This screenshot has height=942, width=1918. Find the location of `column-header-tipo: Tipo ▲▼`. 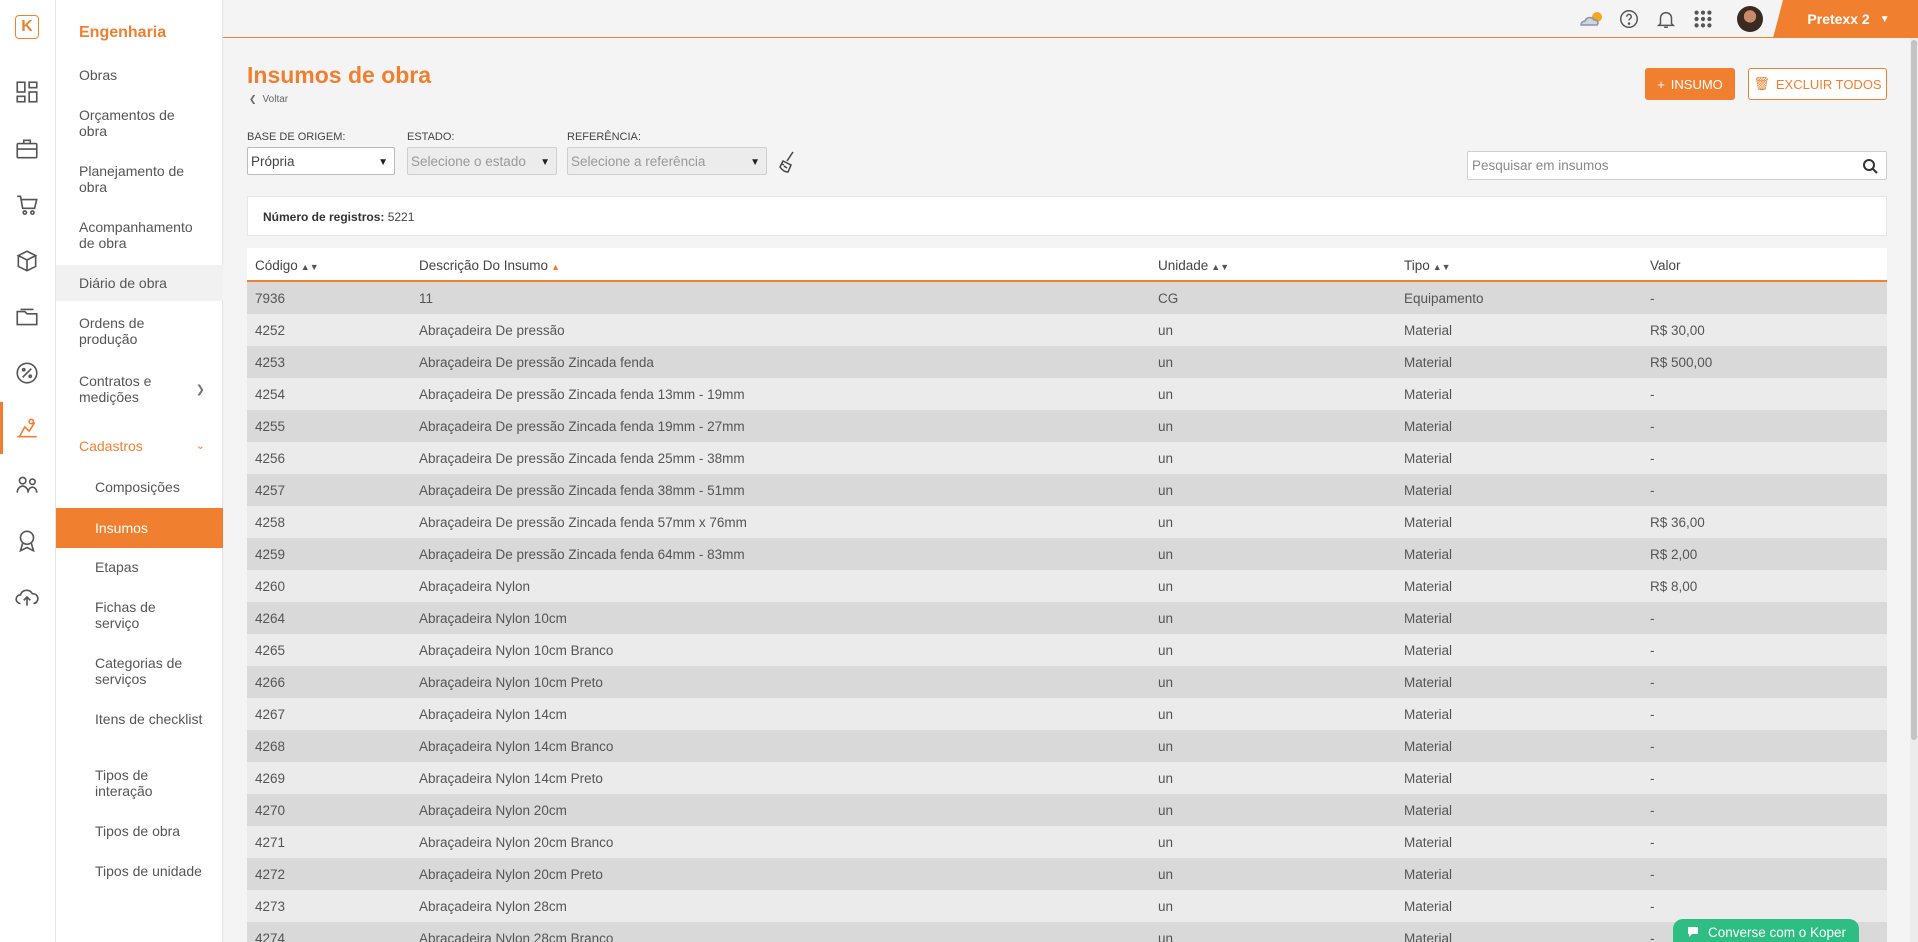

column-header-tipo: Tipo ▲▼ is located at coordinates (1427, 265).